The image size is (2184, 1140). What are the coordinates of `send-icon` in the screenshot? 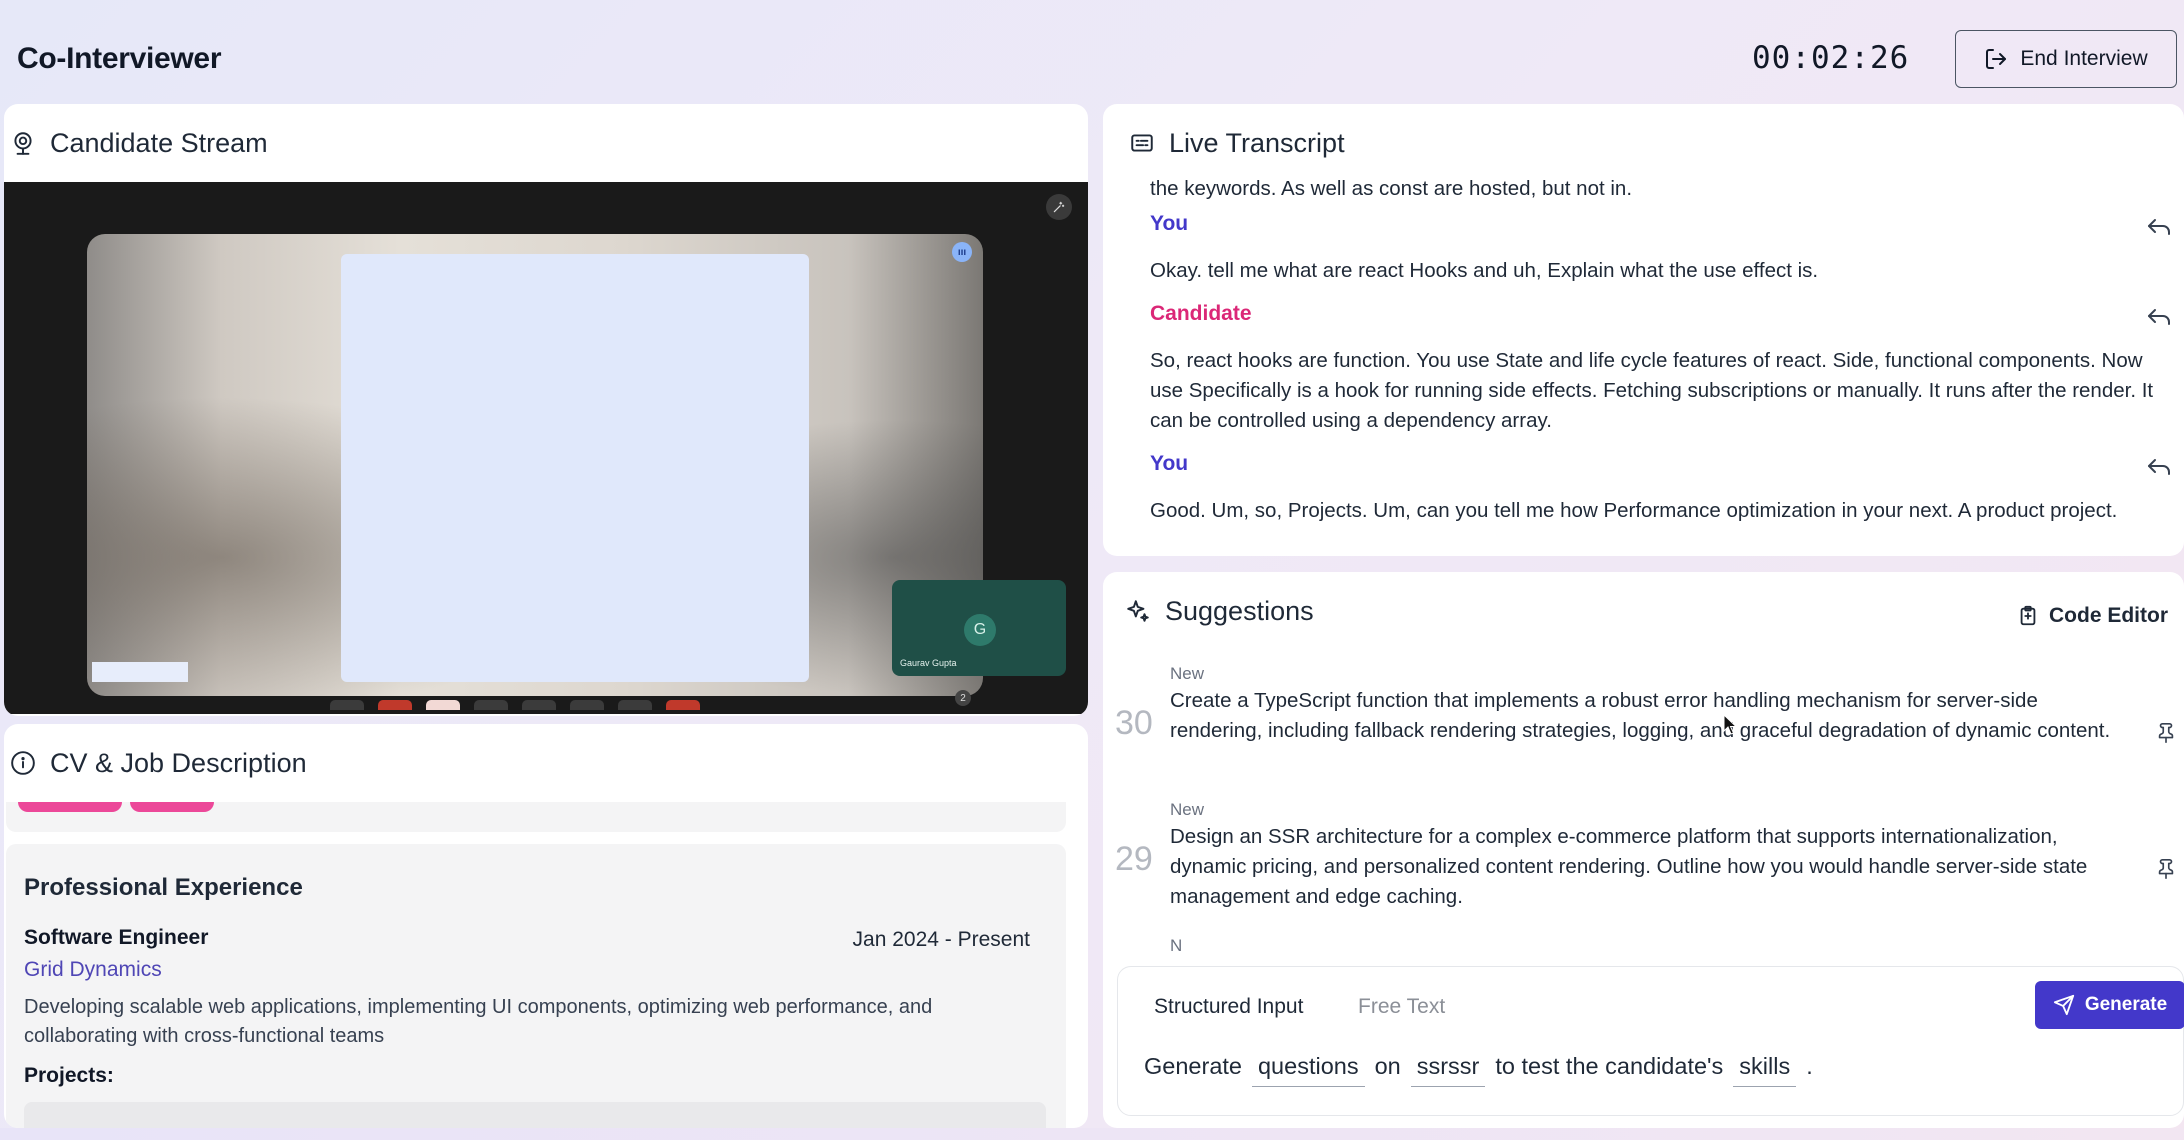 It's located at (2063, 1005).